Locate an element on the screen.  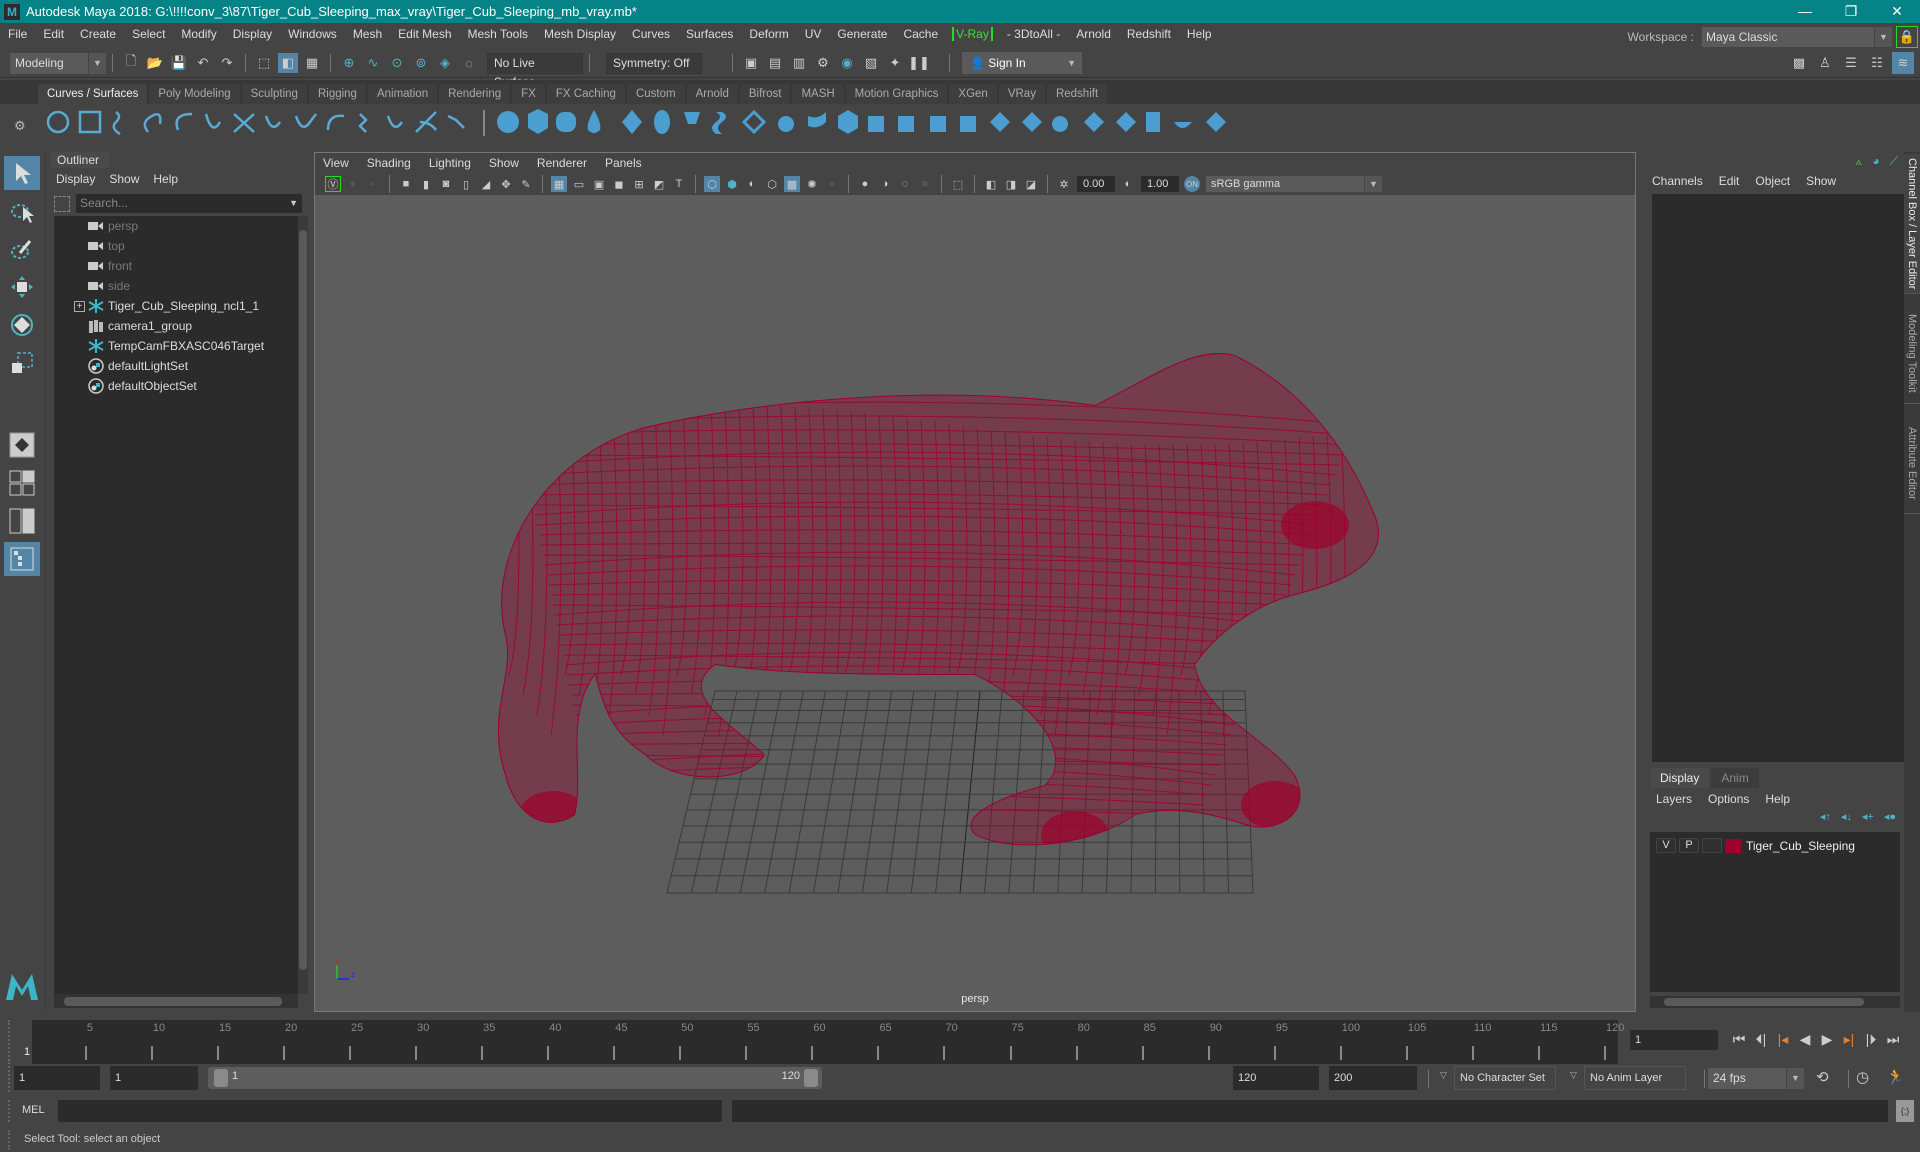
bookmark-icon: ▯ is located at coordinates (466, 184).